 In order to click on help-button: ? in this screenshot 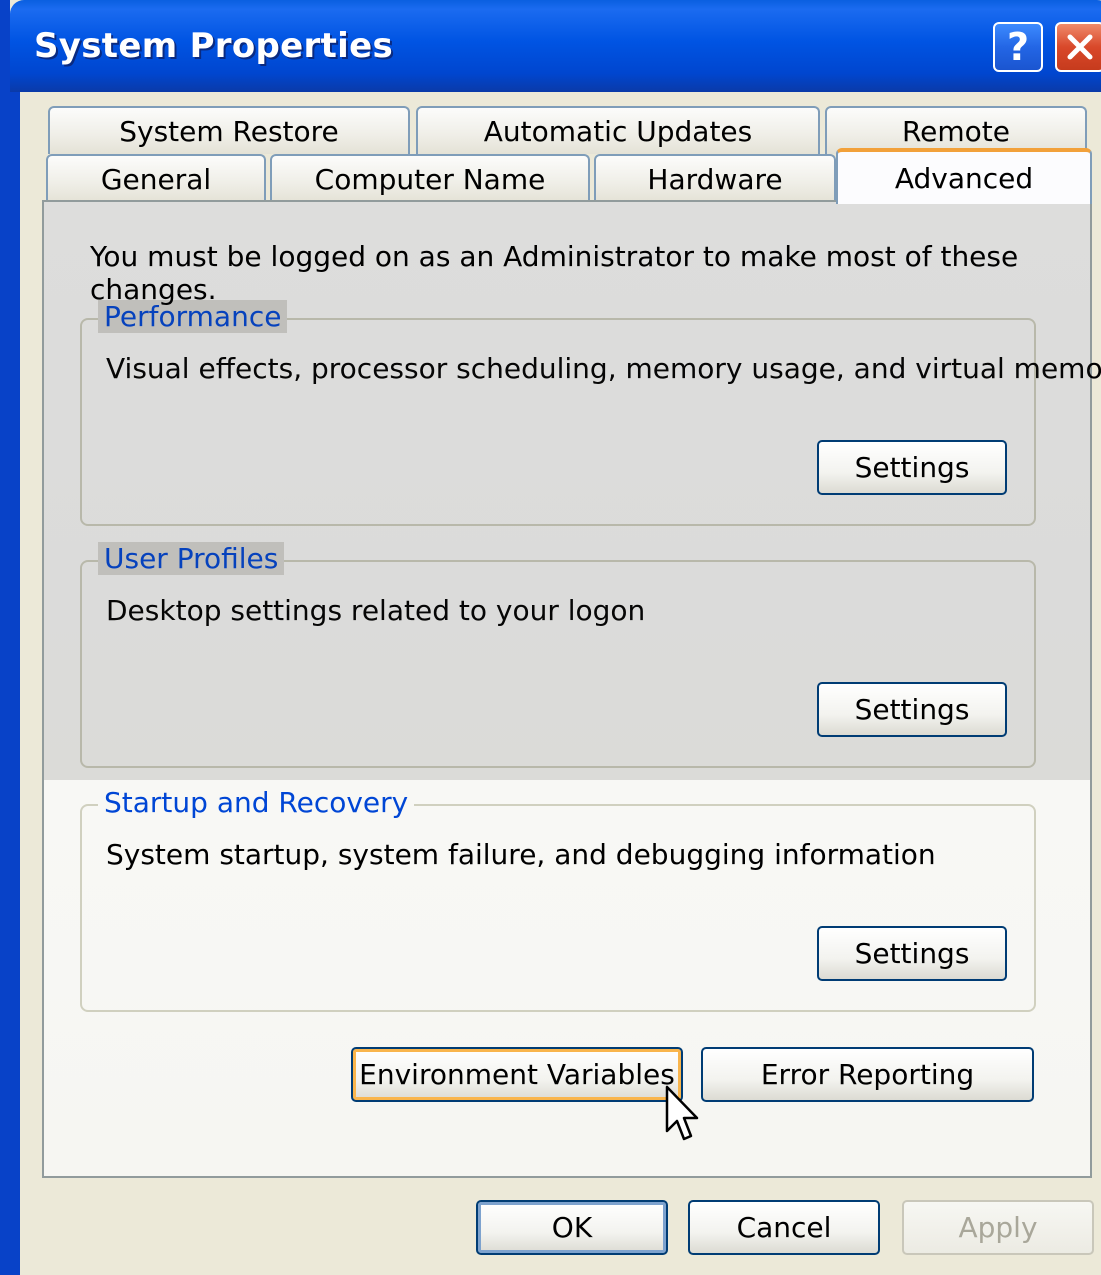, I will do `click(1018, 47)`.